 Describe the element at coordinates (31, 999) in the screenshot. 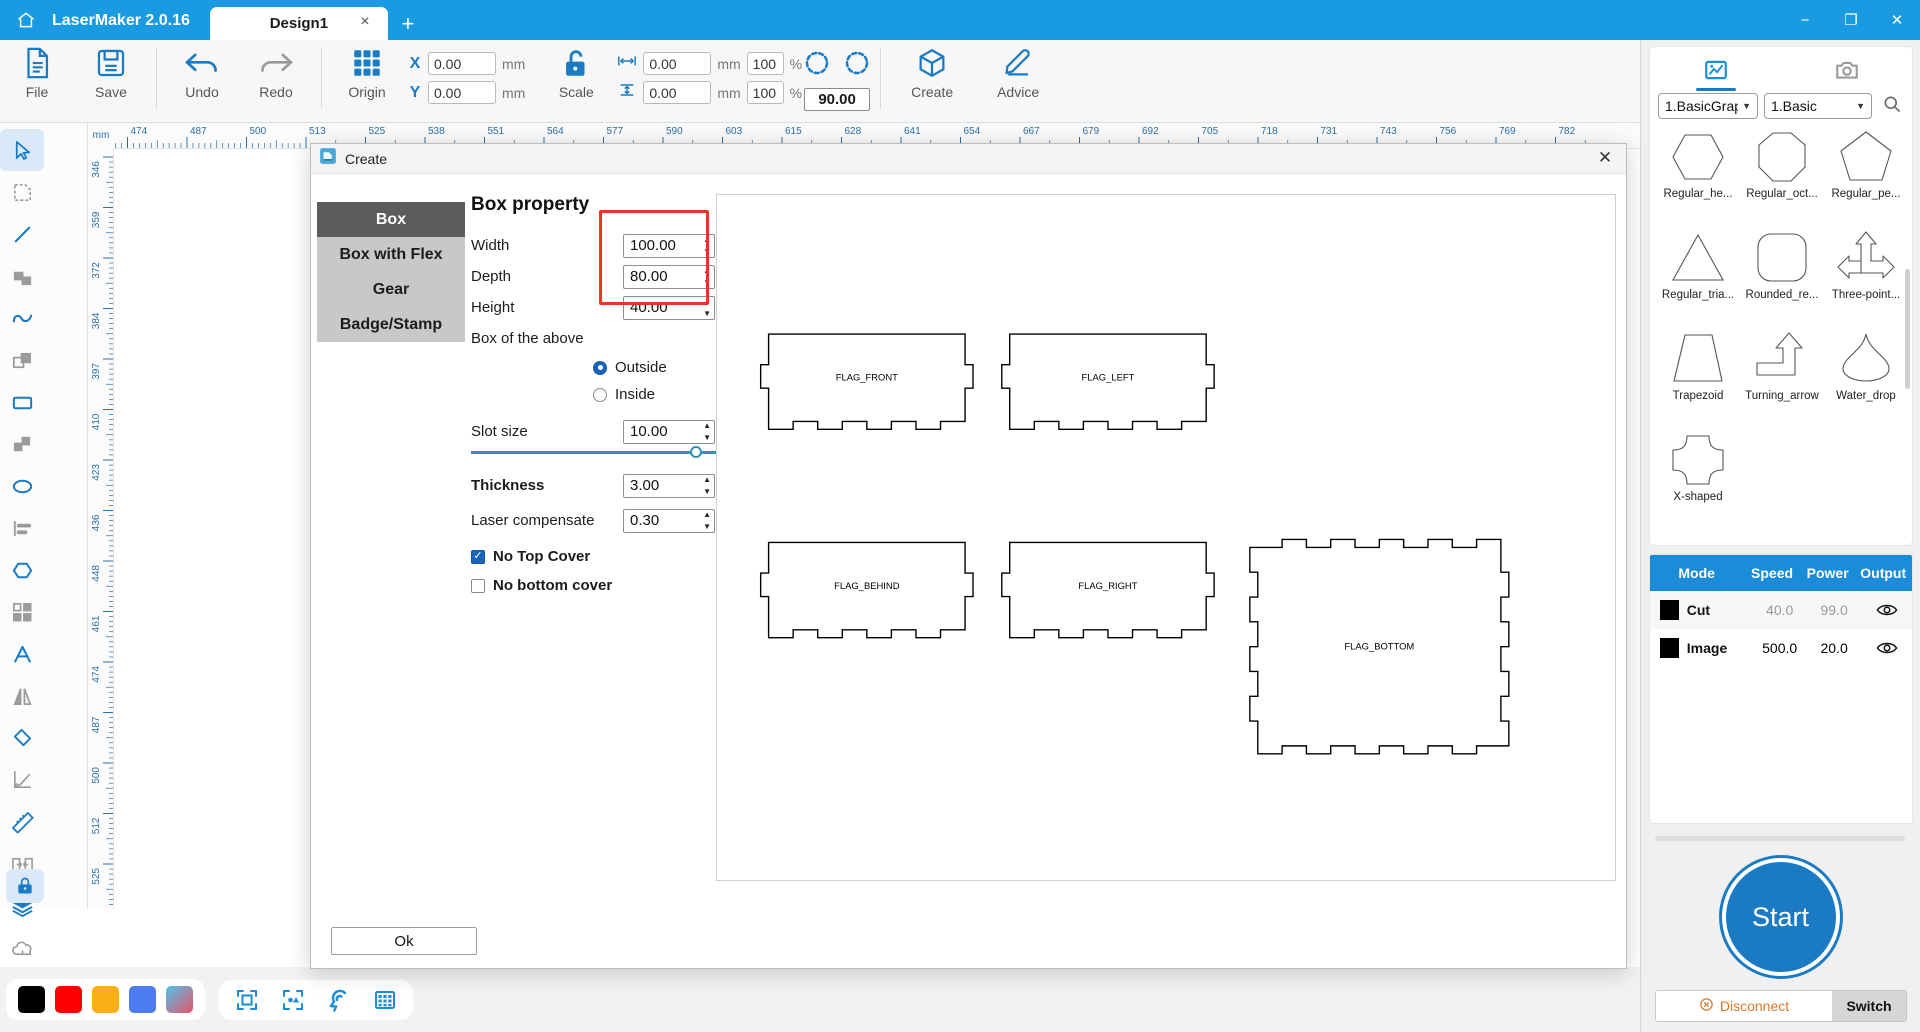

I see `color-swatch-black` at that location.